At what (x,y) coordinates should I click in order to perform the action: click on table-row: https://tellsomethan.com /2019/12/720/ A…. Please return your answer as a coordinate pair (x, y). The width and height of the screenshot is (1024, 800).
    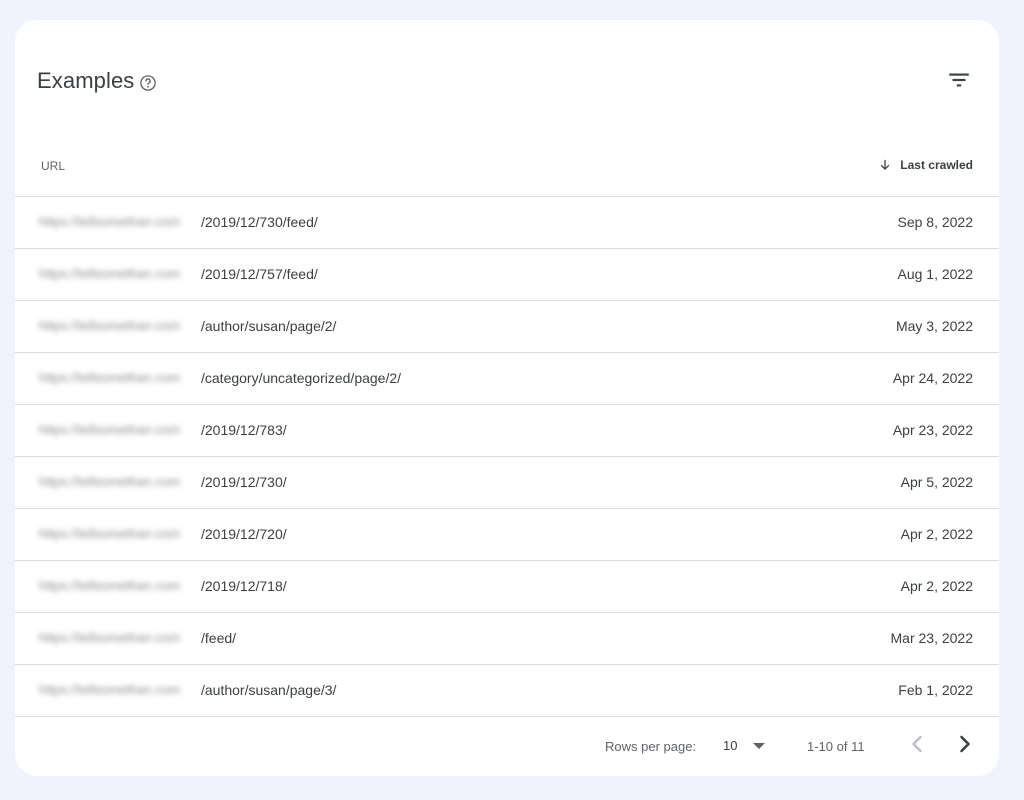
    Looking at the image, I should click on (507, 535).